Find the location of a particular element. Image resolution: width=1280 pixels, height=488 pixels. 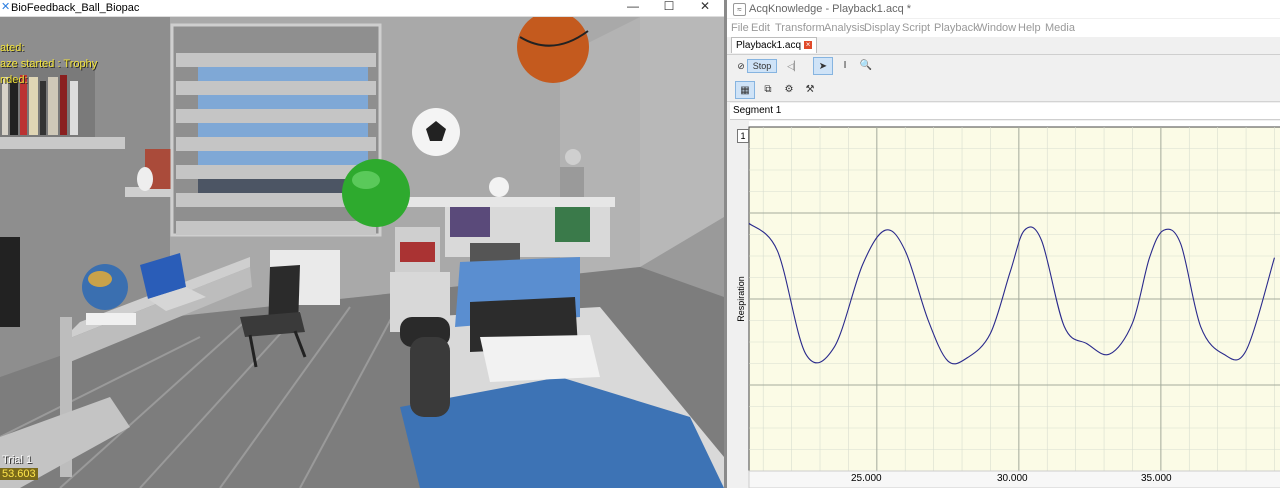

tab-playback1: Playback1.acq × is located at coordinates (774, 45).